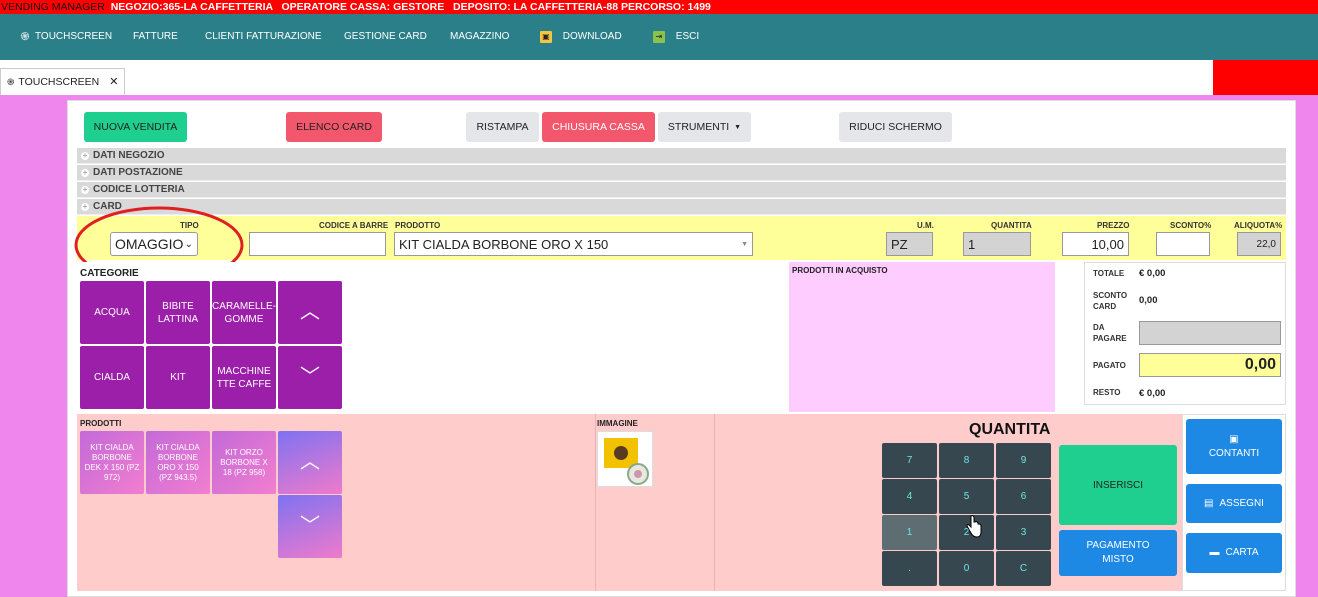 This screenshot has height=597, width=1318. I want to click on check-icon: ▤, so click(1209, 503).